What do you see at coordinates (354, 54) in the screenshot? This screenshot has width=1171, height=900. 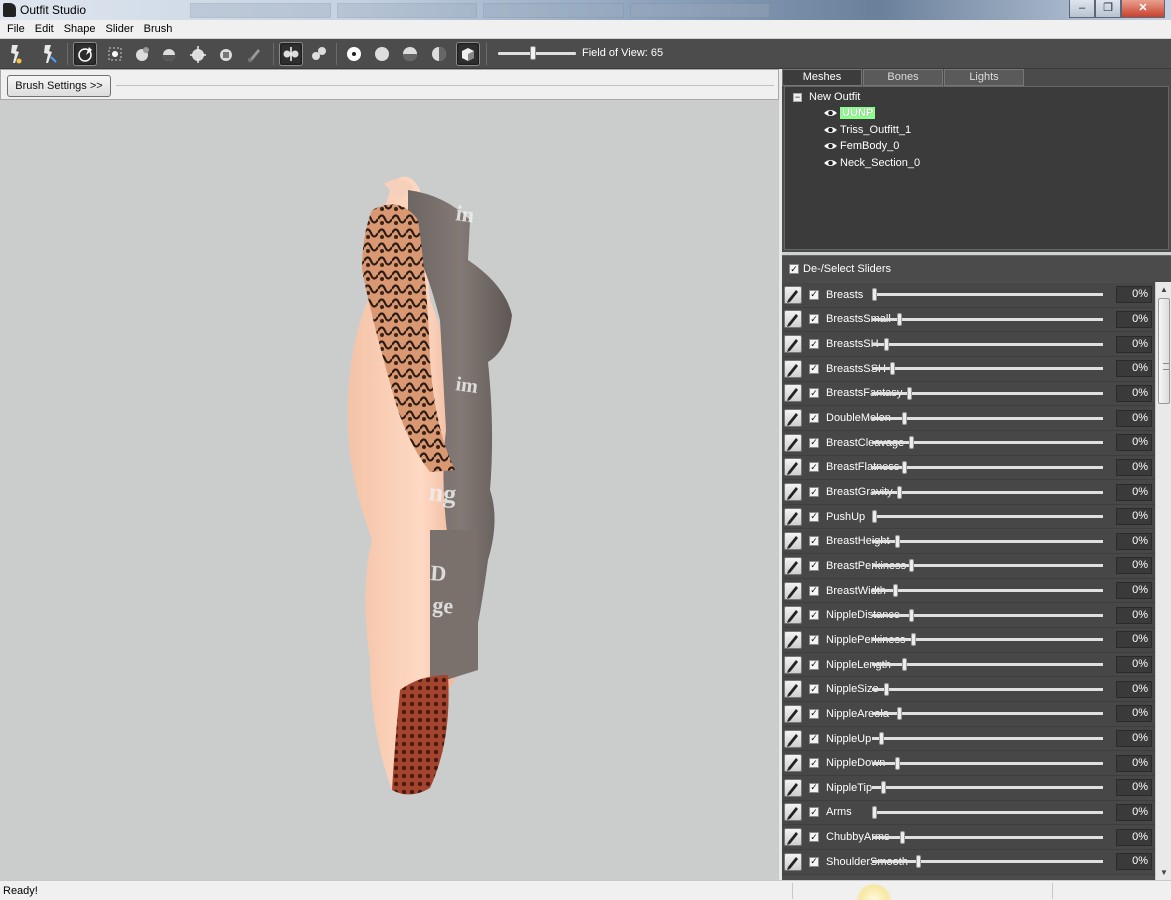 I see `vertex-view-icon` at bounding box center [354, 54].